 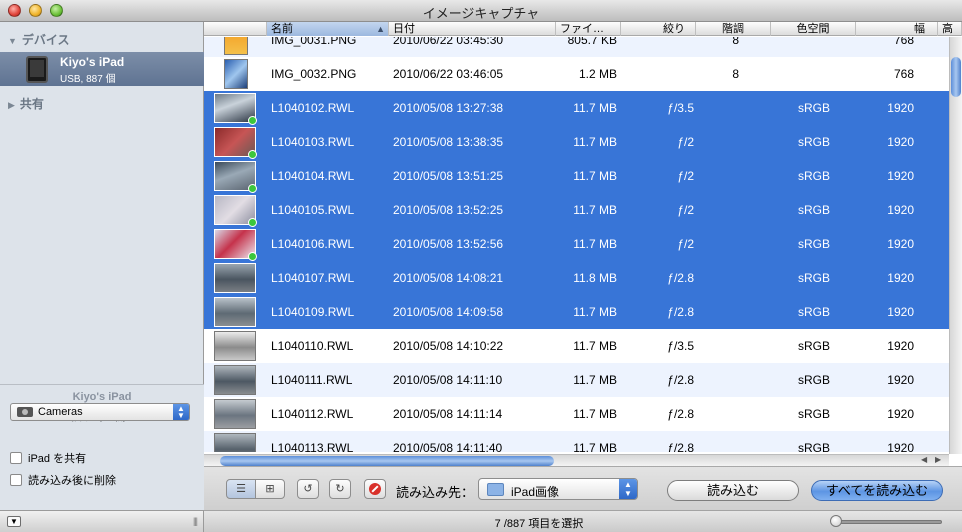 I want to click on list-view-button: ☰, so click(x=241, y=489).